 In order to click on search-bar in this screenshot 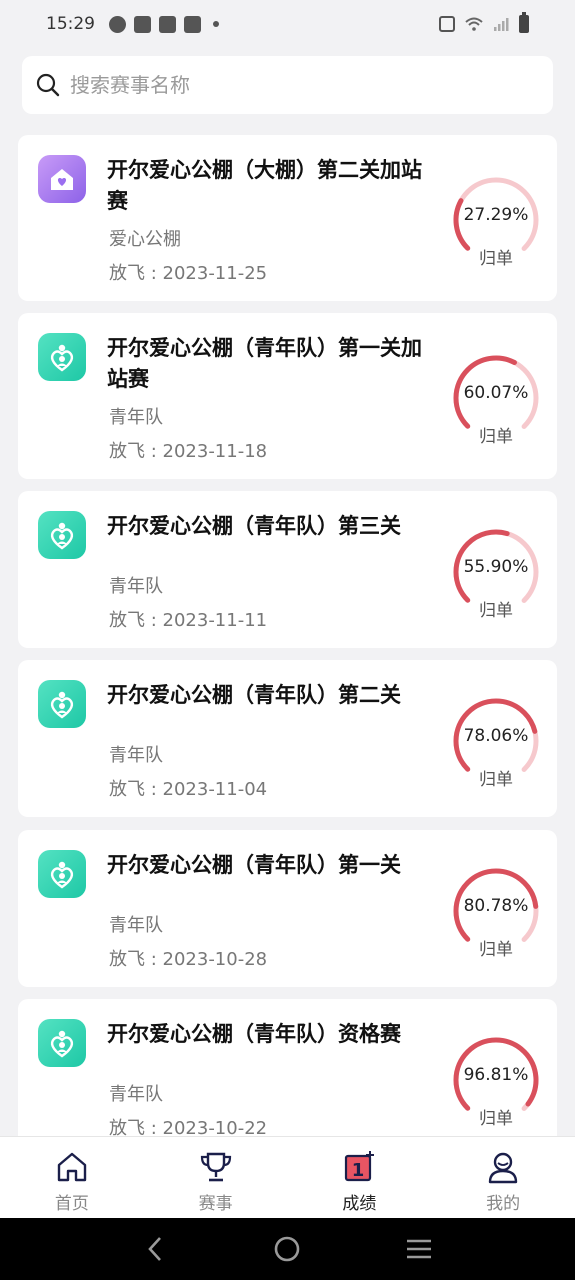, I will do `click(287, 85)`.